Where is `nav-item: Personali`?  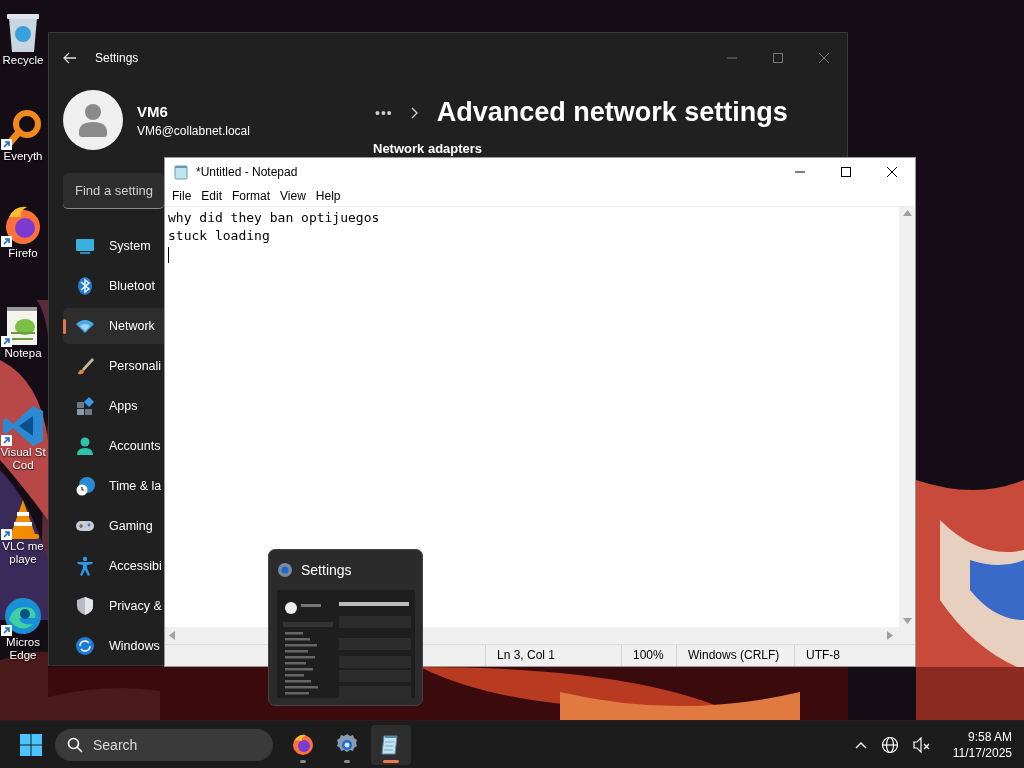 nav-item: Personali is located at coordinates (113, 366).